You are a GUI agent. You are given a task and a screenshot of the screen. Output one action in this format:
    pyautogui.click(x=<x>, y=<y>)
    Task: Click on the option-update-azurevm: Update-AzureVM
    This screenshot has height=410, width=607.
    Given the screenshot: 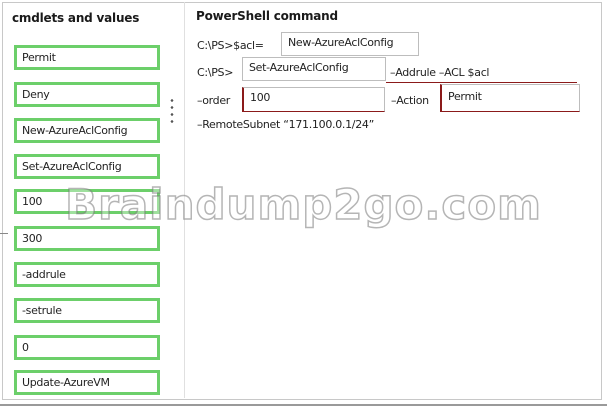 What is the action you would take?
    pyautogui.click(x=87, y=382)
    